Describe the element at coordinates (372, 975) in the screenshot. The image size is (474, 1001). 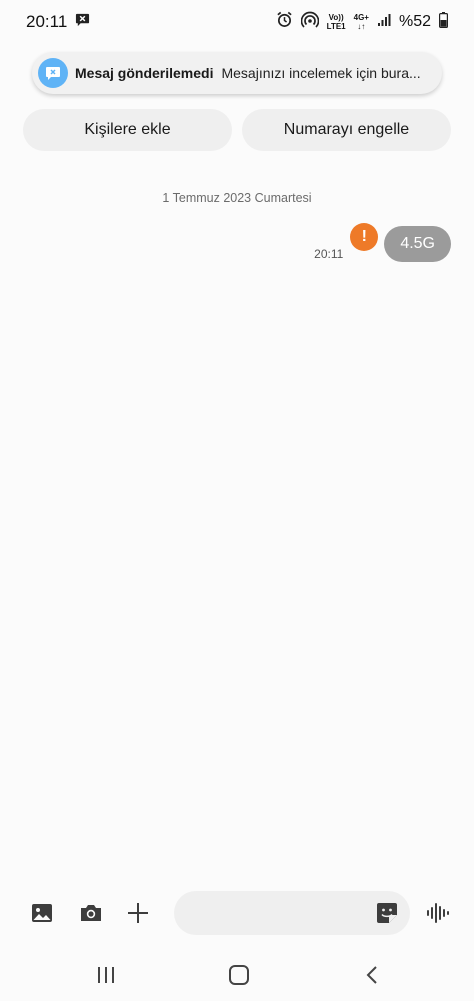
I see `back-icon` at that location.